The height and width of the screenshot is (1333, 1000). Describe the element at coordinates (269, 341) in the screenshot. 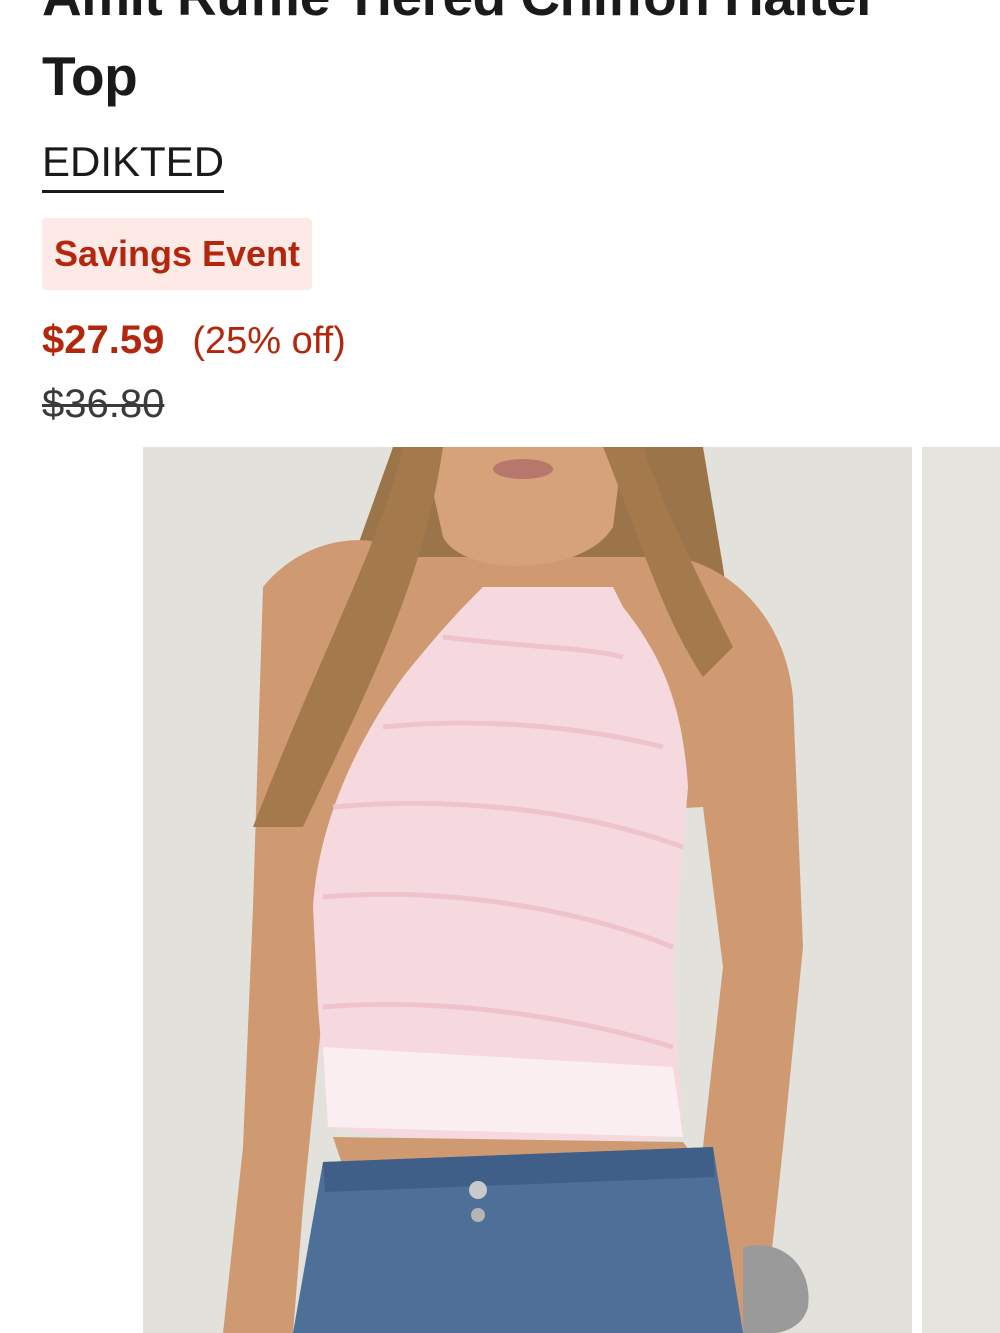

I see `discount-percent: (25% off)` at that location.